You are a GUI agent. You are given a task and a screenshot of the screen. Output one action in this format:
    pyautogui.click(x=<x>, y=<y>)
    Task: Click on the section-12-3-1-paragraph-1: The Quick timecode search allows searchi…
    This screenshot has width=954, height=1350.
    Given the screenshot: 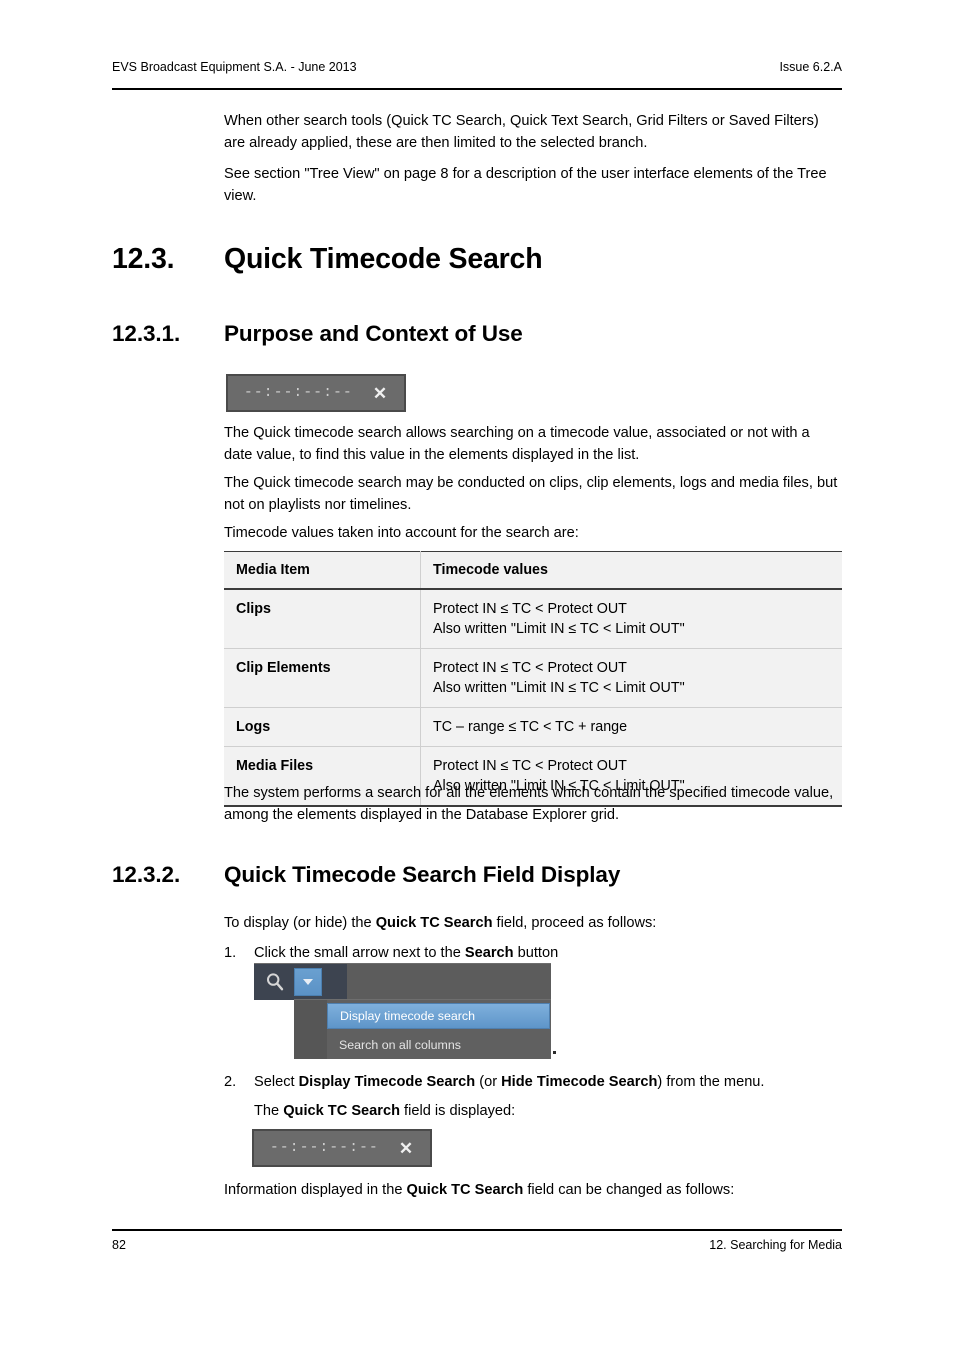 What is the action you would take?
    pyautogui.click(x=517, y=444)
    